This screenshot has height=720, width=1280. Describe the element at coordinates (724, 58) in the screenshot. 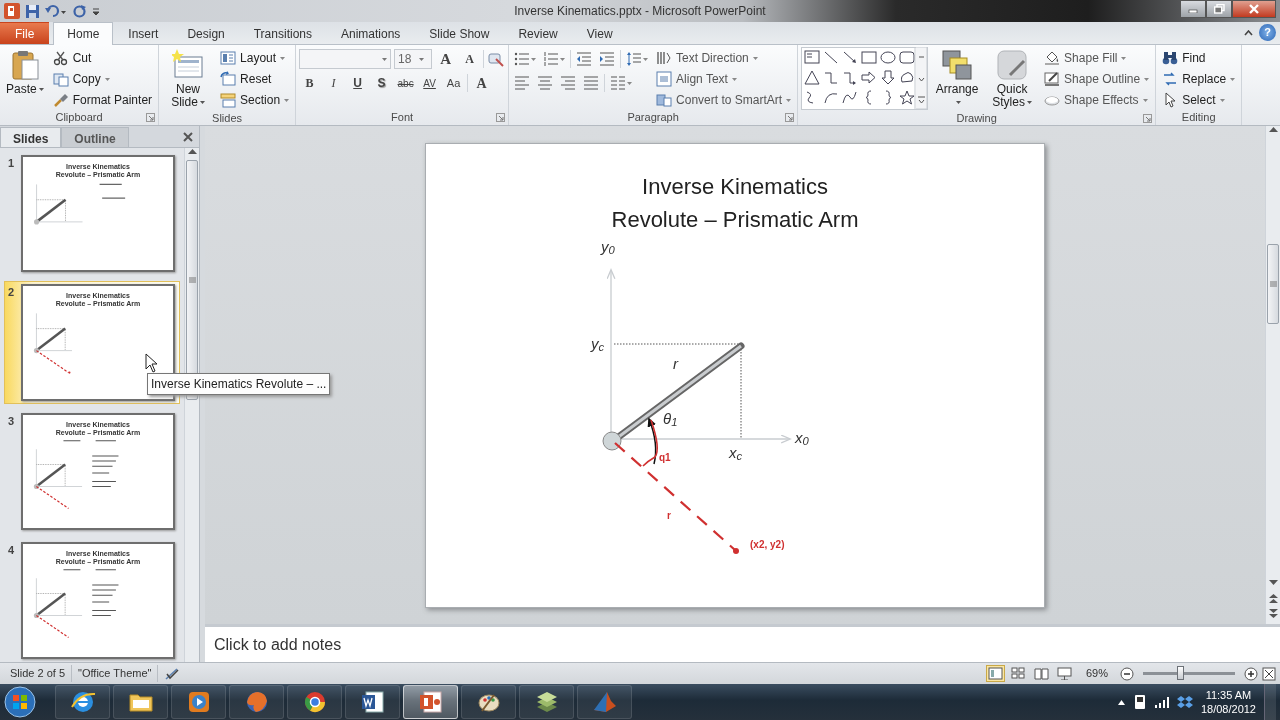

I see `ribbon-button: Text Direction` at that location.